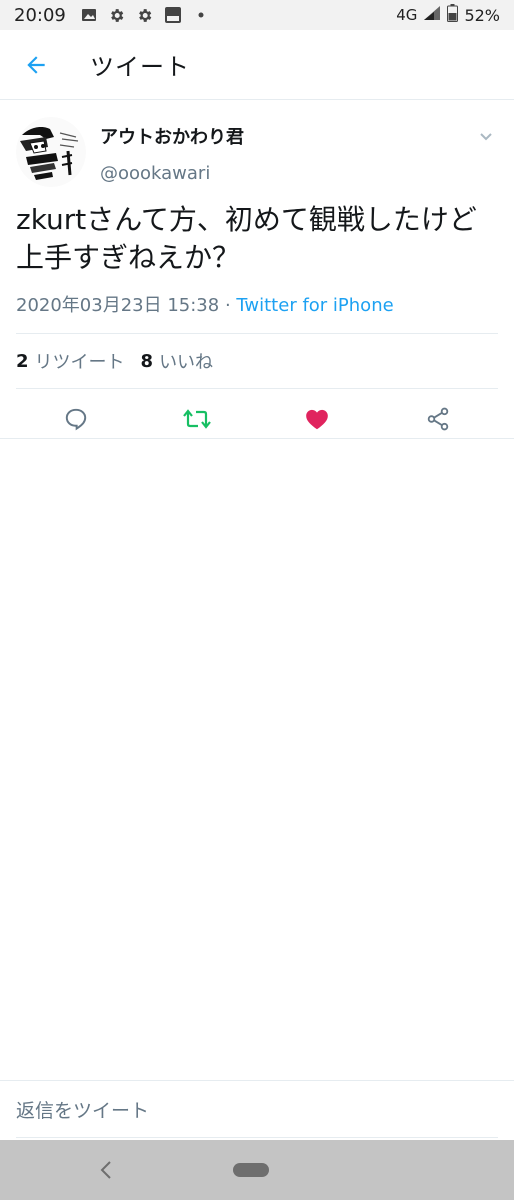  I want to click on retweets-label: リツイート, so click(79, 362).